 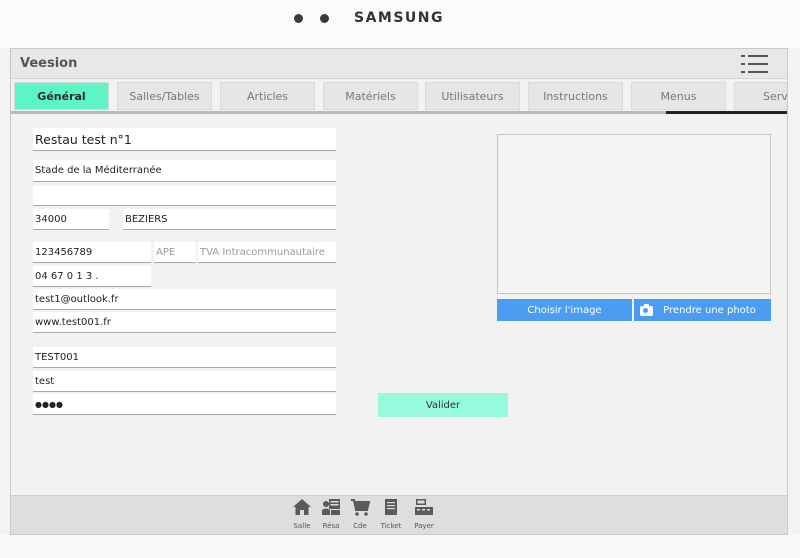 I want to click on nav-resa: Résa, so click(x=331, y=515).